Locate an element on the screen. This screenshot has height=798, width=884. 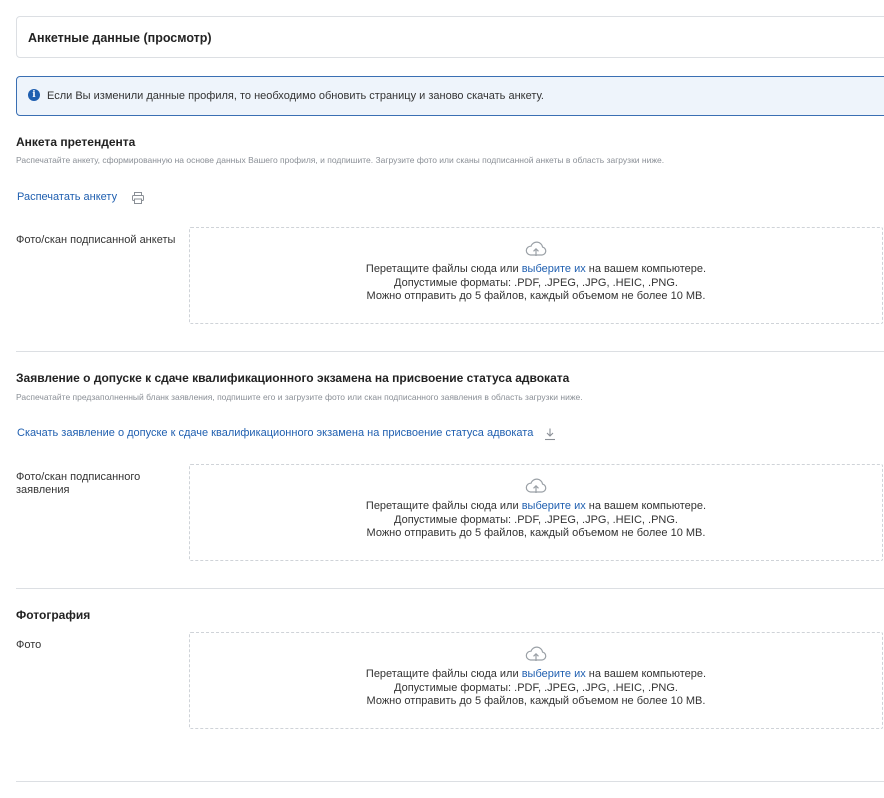
download-icon is located at coordinates (550, 434).